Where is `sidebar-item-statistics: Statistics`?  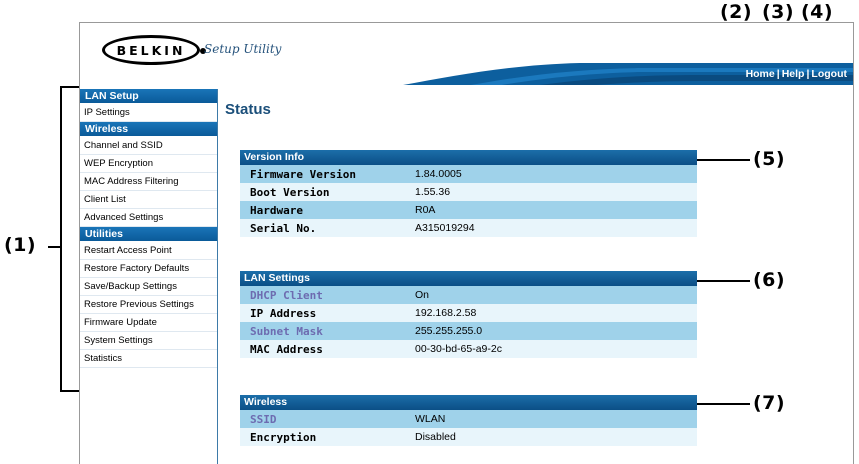 sidebar-item-statistics: Statistics is located at coordinates (148, 359).